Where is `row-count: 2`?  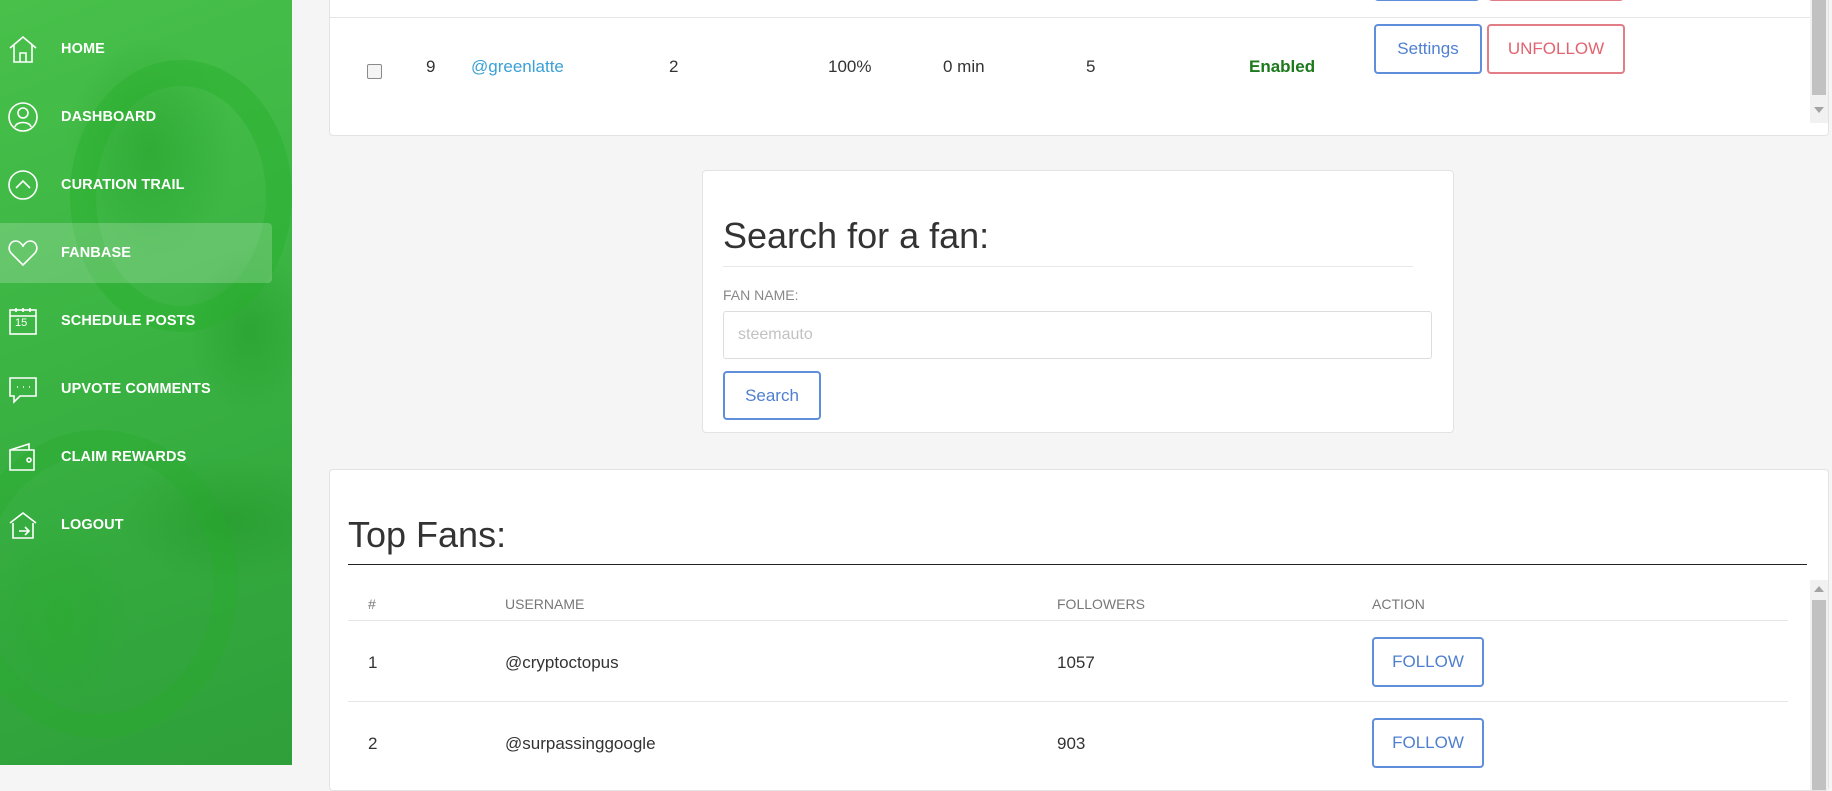 row-count: 2 is located at coordinates (674, 66).